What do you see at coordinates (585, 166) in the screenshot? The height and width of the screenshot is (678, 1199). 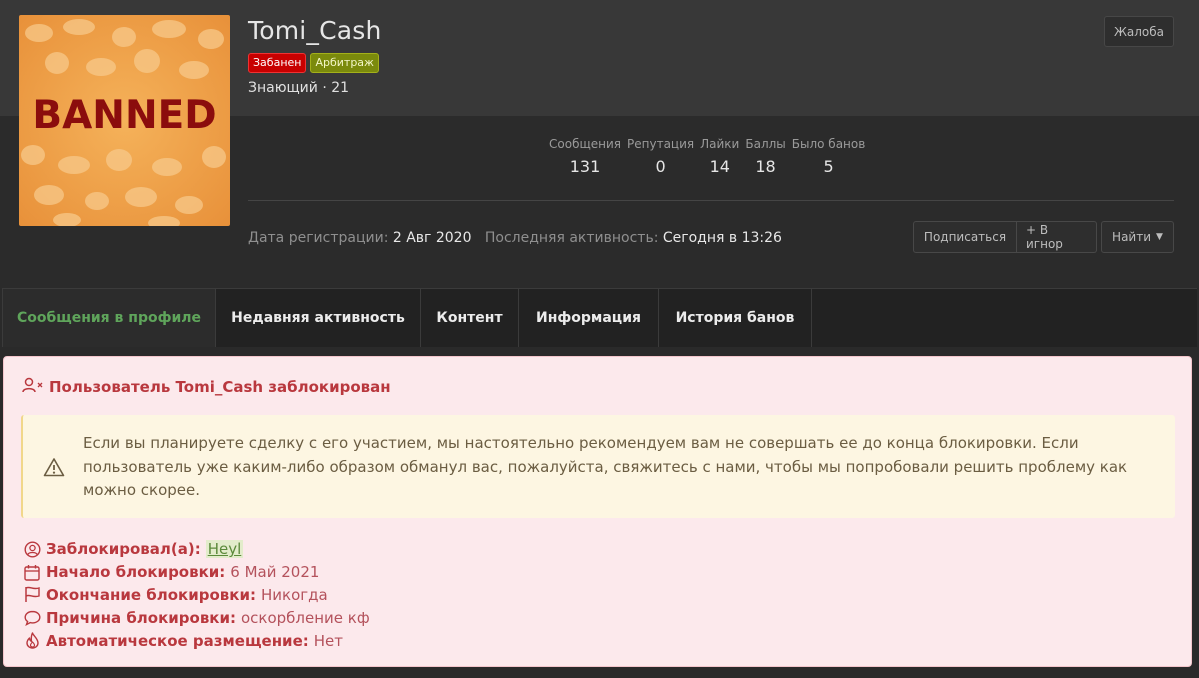 I see `stat-value: 131` at bounding box center [585, 166].